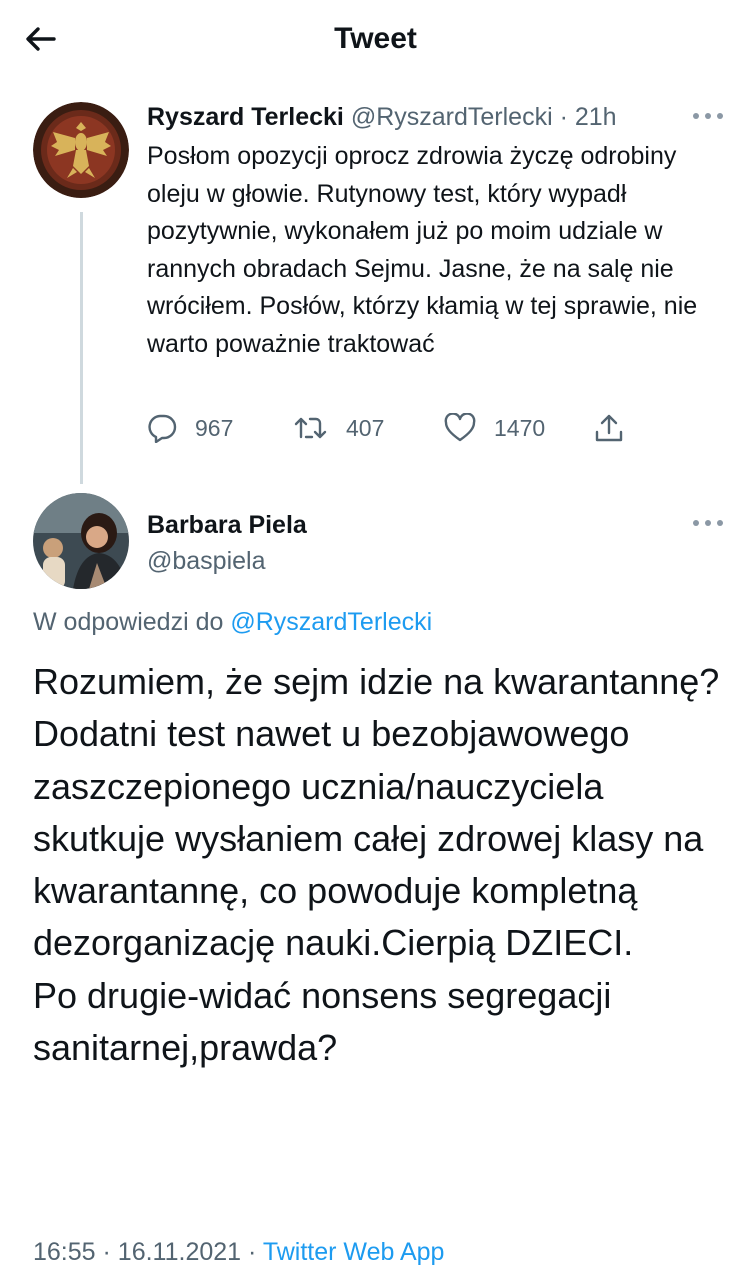  What do you see at coordinates (452, 117) in the screenshot?
I see `author-handle: @RyszardTerlecki` at bounding box center [452, 117].